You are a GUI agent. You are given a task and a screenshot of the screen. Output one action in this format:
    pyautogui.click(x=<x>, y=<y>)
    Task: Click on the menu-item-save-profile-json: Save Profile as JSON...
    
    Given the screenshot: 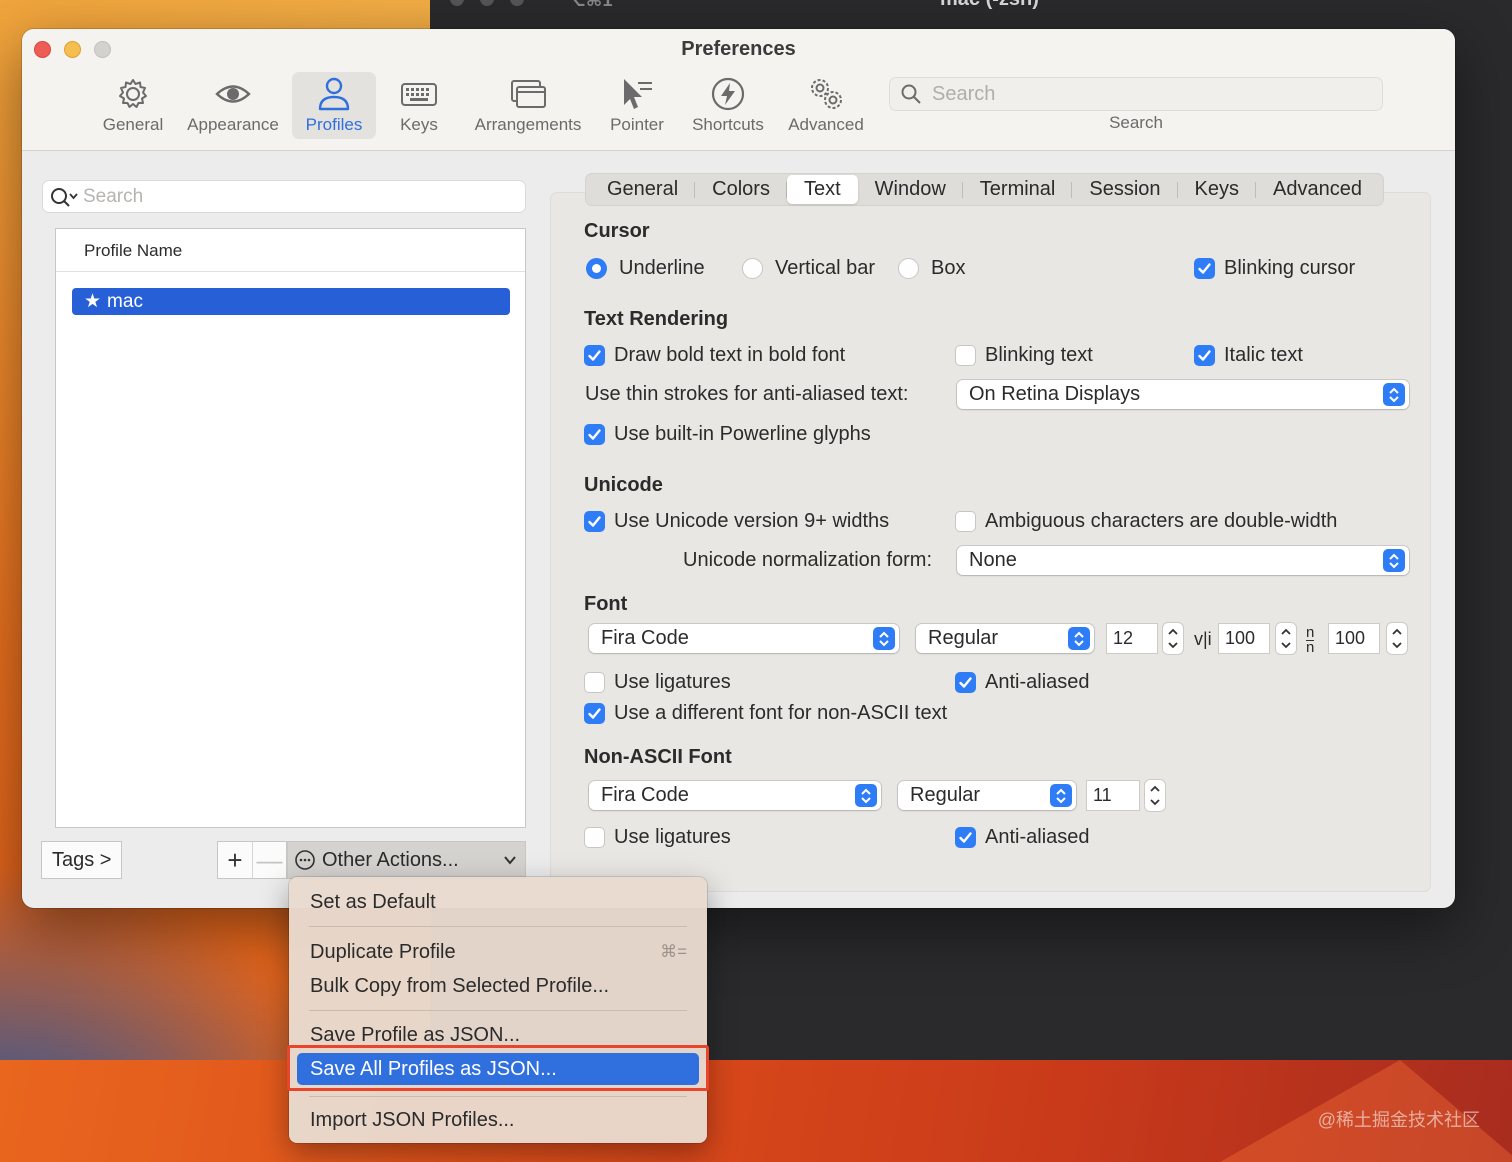 What is the action you would take?
    pyautogui.click(x=415, y=1035)
    